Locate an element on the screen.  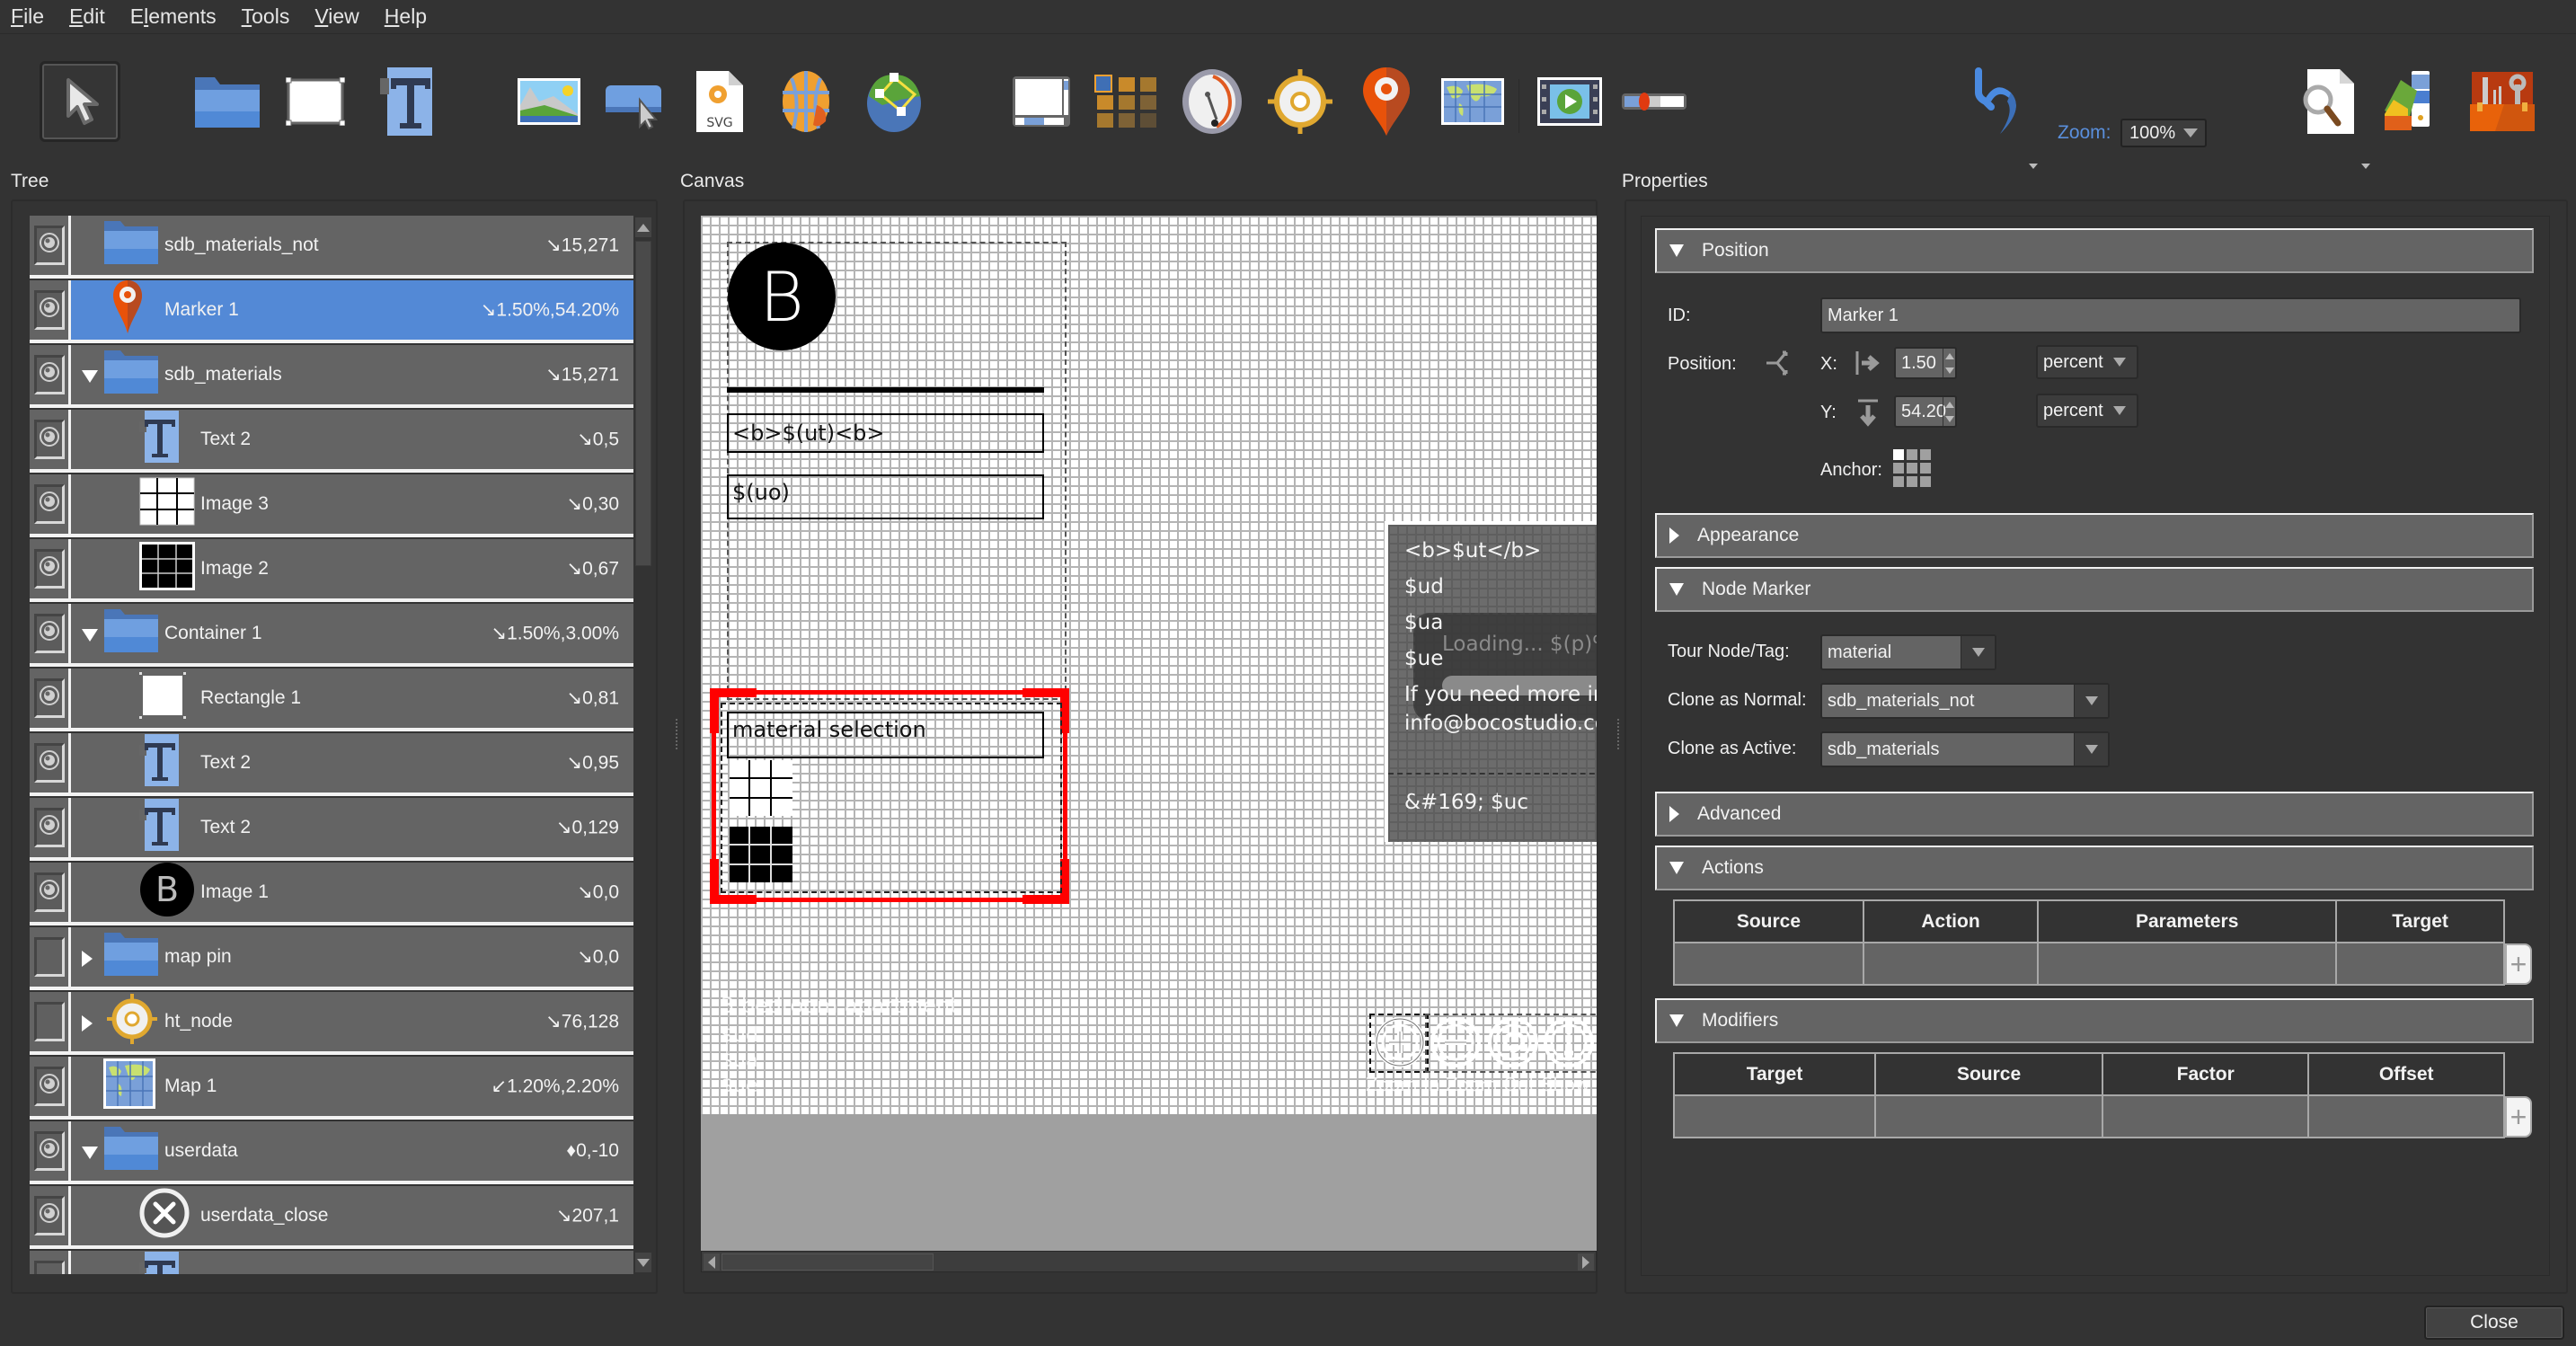
tree-row: Text 2 ↘0,5 is located at coordinates (331, 441).